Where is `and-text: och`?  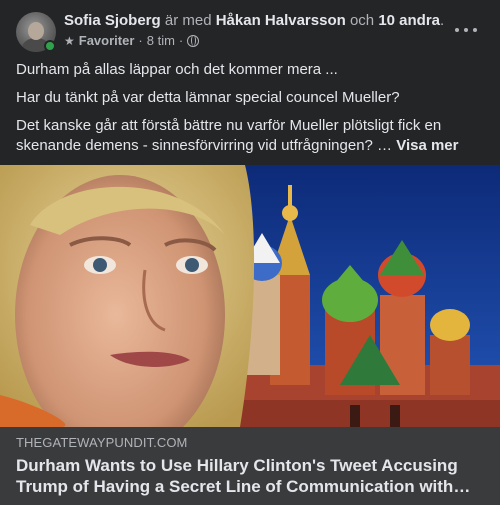 and-text: och is located at coordinates (362, 20).